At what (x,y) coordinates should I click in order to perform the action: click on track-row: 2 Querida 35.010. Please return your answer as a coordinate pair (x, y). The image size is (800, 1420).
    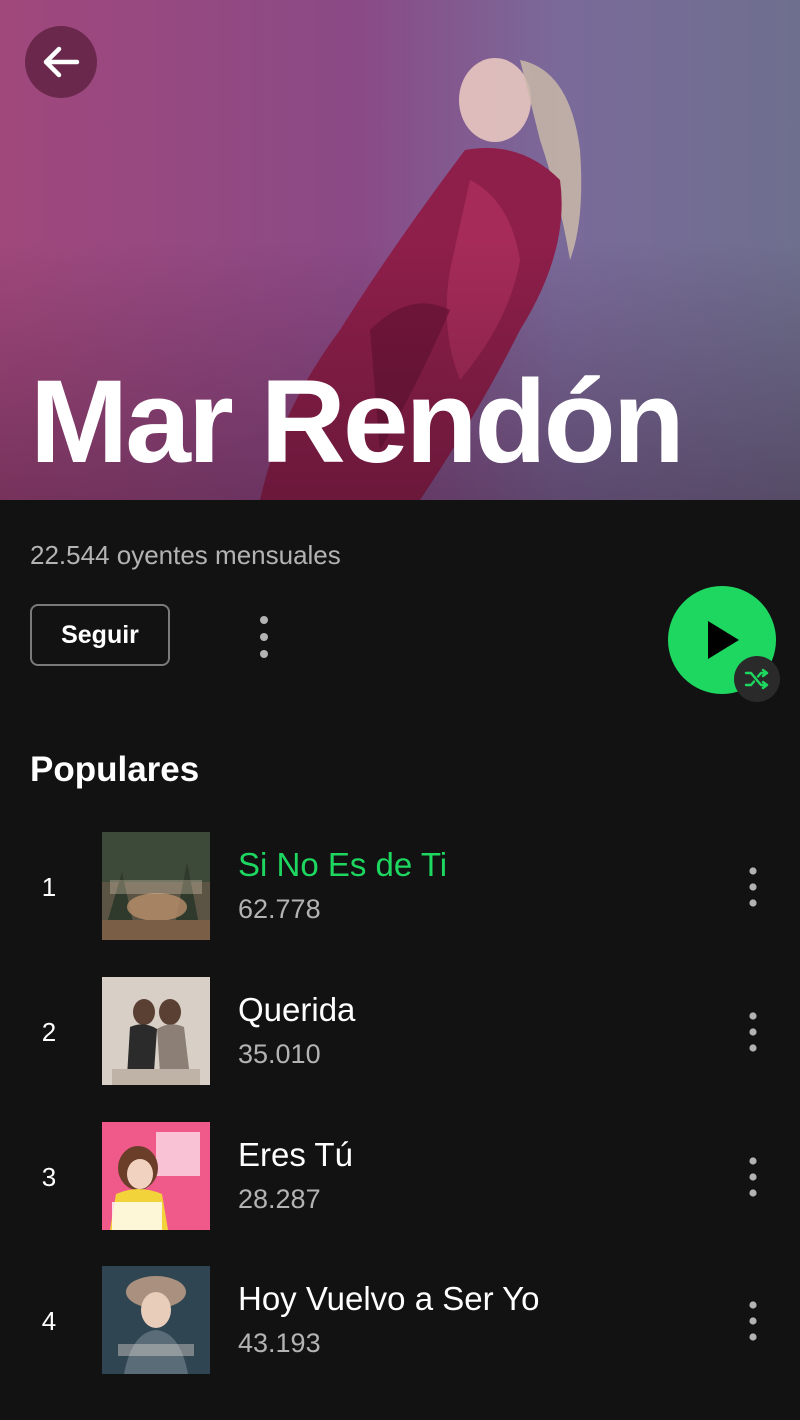
    Looking at the image, I should click on (400, 1033).